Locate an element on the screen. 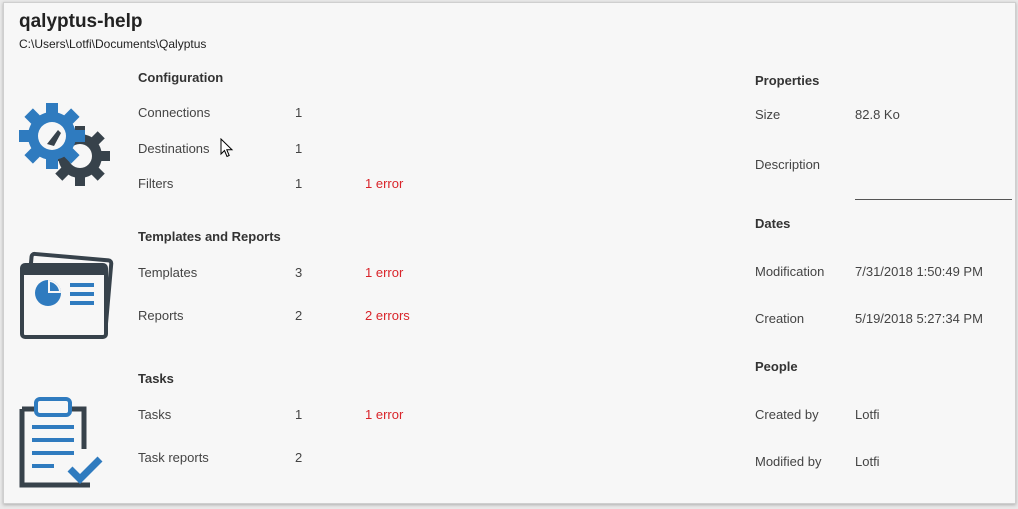  description-label: Description is located at coordinates (788, 164).